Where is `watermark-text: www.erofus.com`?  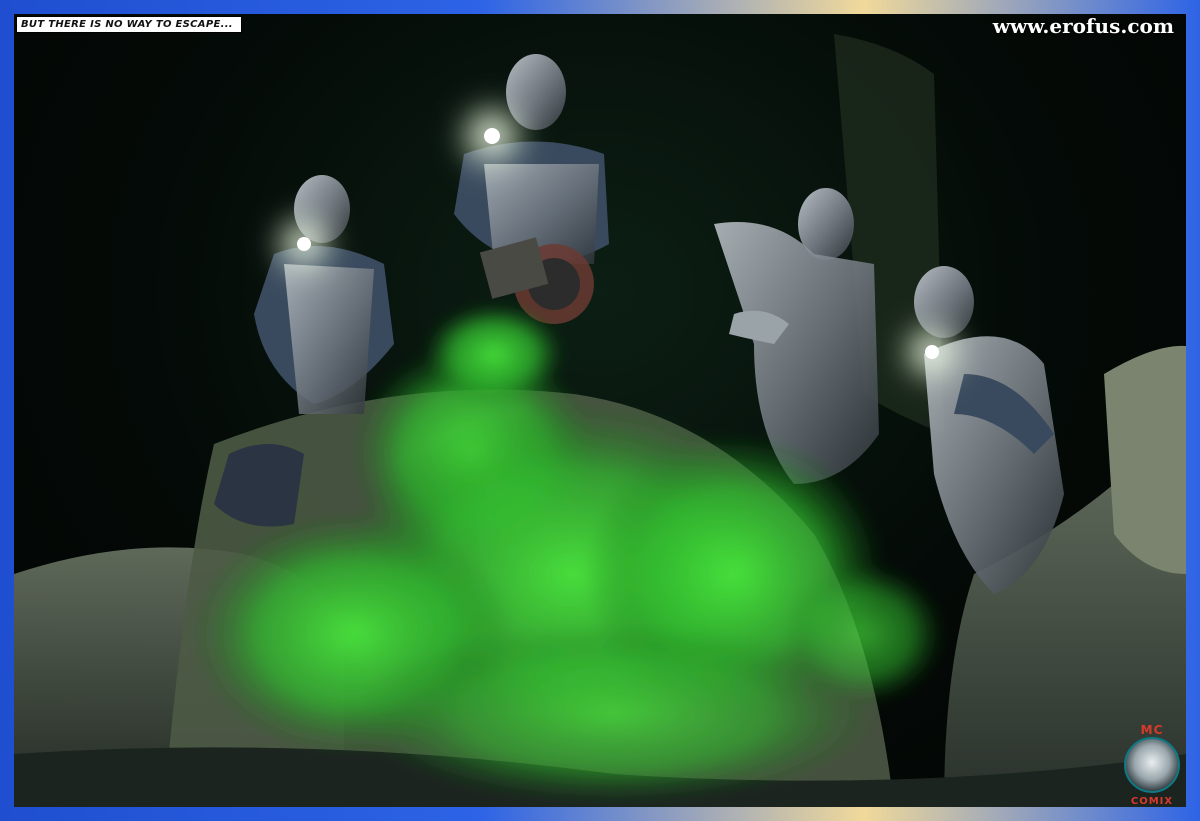 watermark-text: www.erofus.com is located at coordinates (1083, 26).